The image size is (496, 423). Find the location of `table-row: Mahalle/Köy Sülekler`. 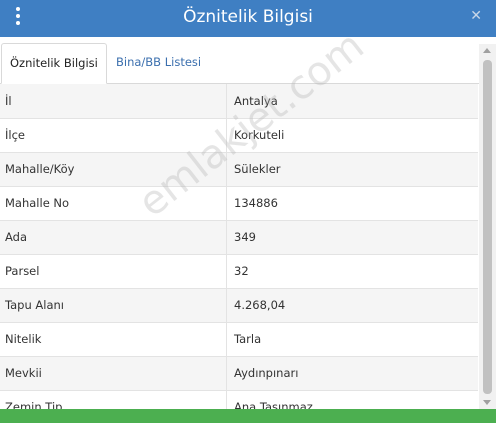

table-row: Mahalle/Köy Sülekler is located at coordinates (239, 169).